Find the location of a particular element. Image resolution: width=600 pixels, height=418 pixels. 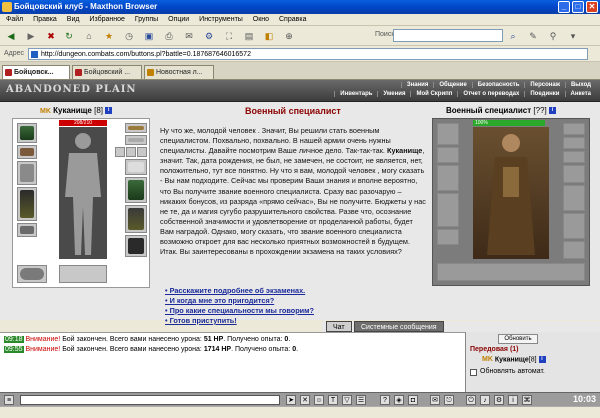

helmet-slot is located at coordinates (27, 133).